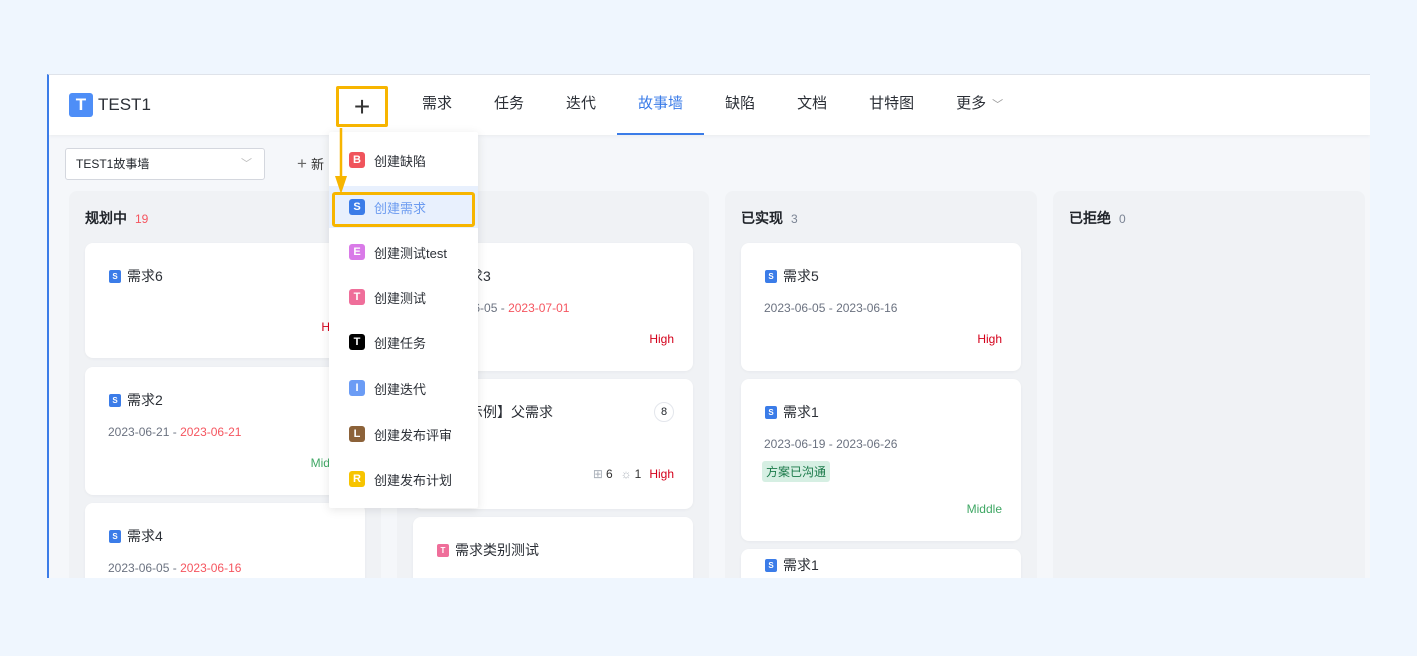 This screenshot has width=1417, height=656. Describe the element at coordinates (664, 412) in the screenshot. I see `child-count-badge: 8` at that location.